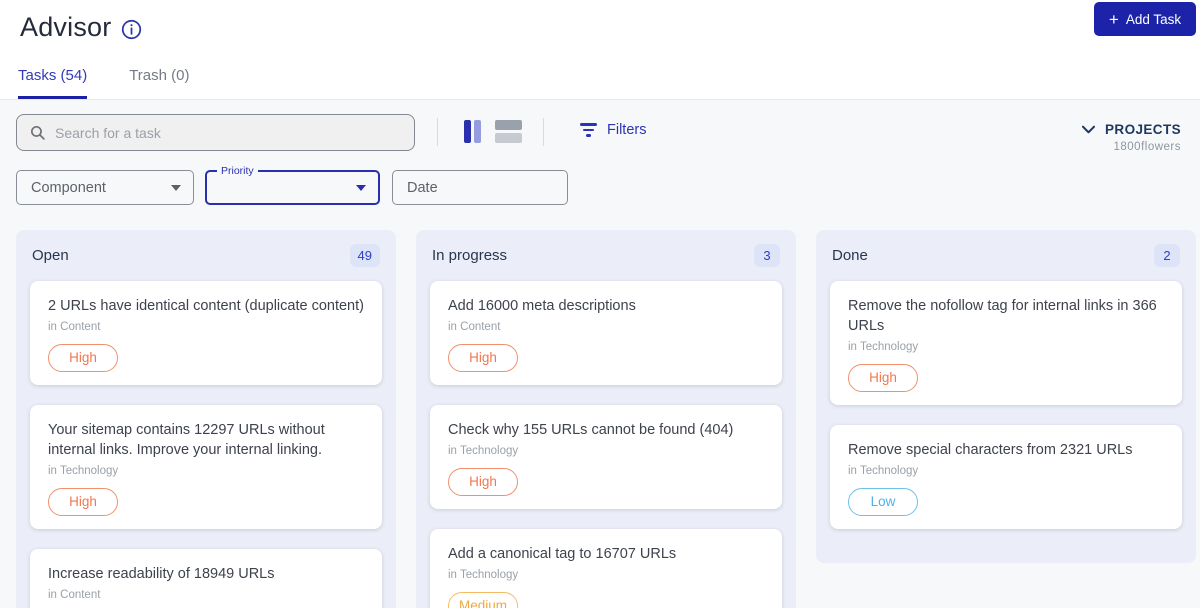 This screenshot has width=1200, height=608. I want to click on toolbar: Filters PROJECTS 1800flowers, so click(600, 135).